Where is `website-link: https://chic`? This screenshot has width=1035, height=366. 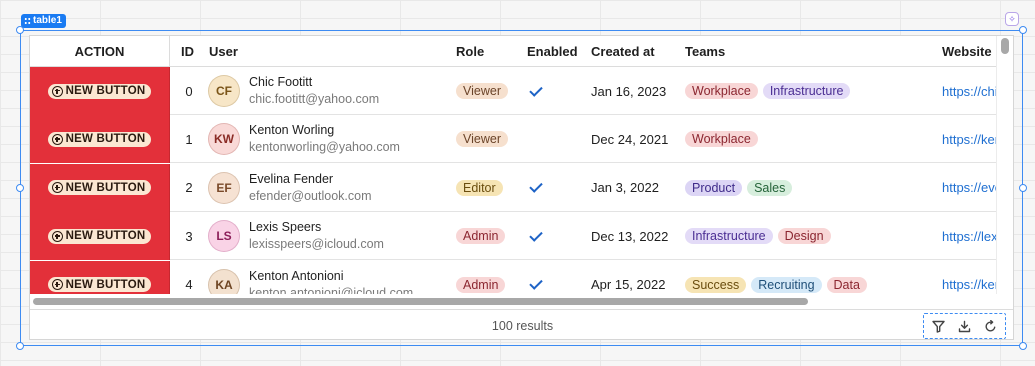 website-link: https://chic is located at coordinates (970, 91).